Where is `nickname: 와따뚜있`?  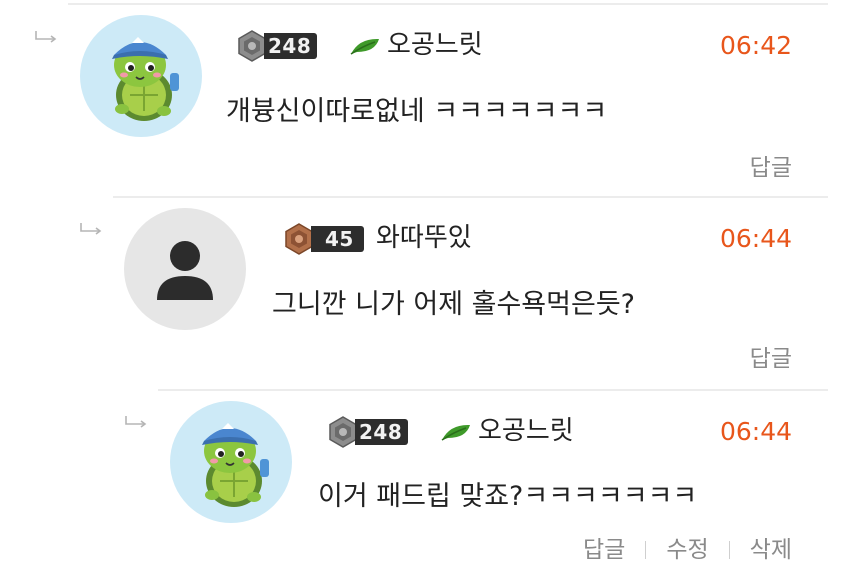 nickname: 와따뚜있 is located at coordinates (424, 238).